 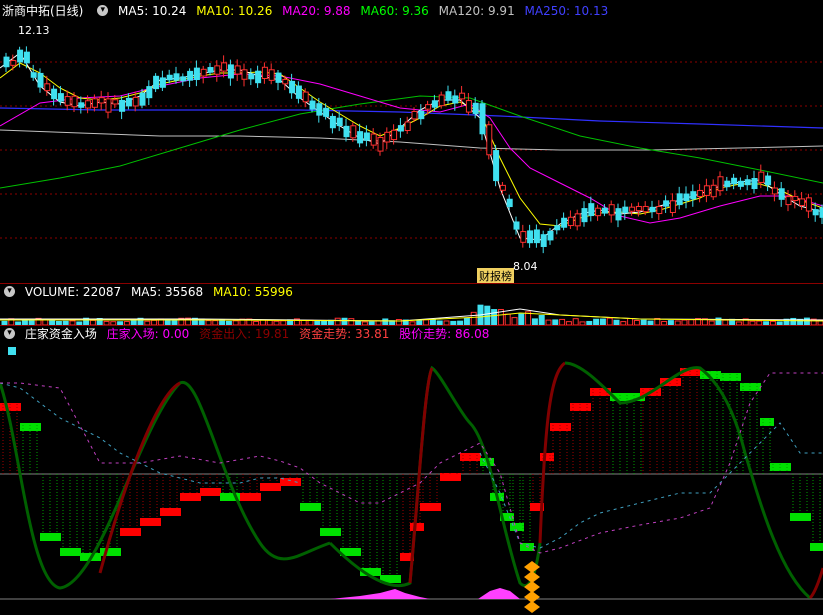 What do you see at coordinates (9, 333) in the screenshot?
I see `indicator-collapse-icon: ▾` at bounding box center [9, 333].